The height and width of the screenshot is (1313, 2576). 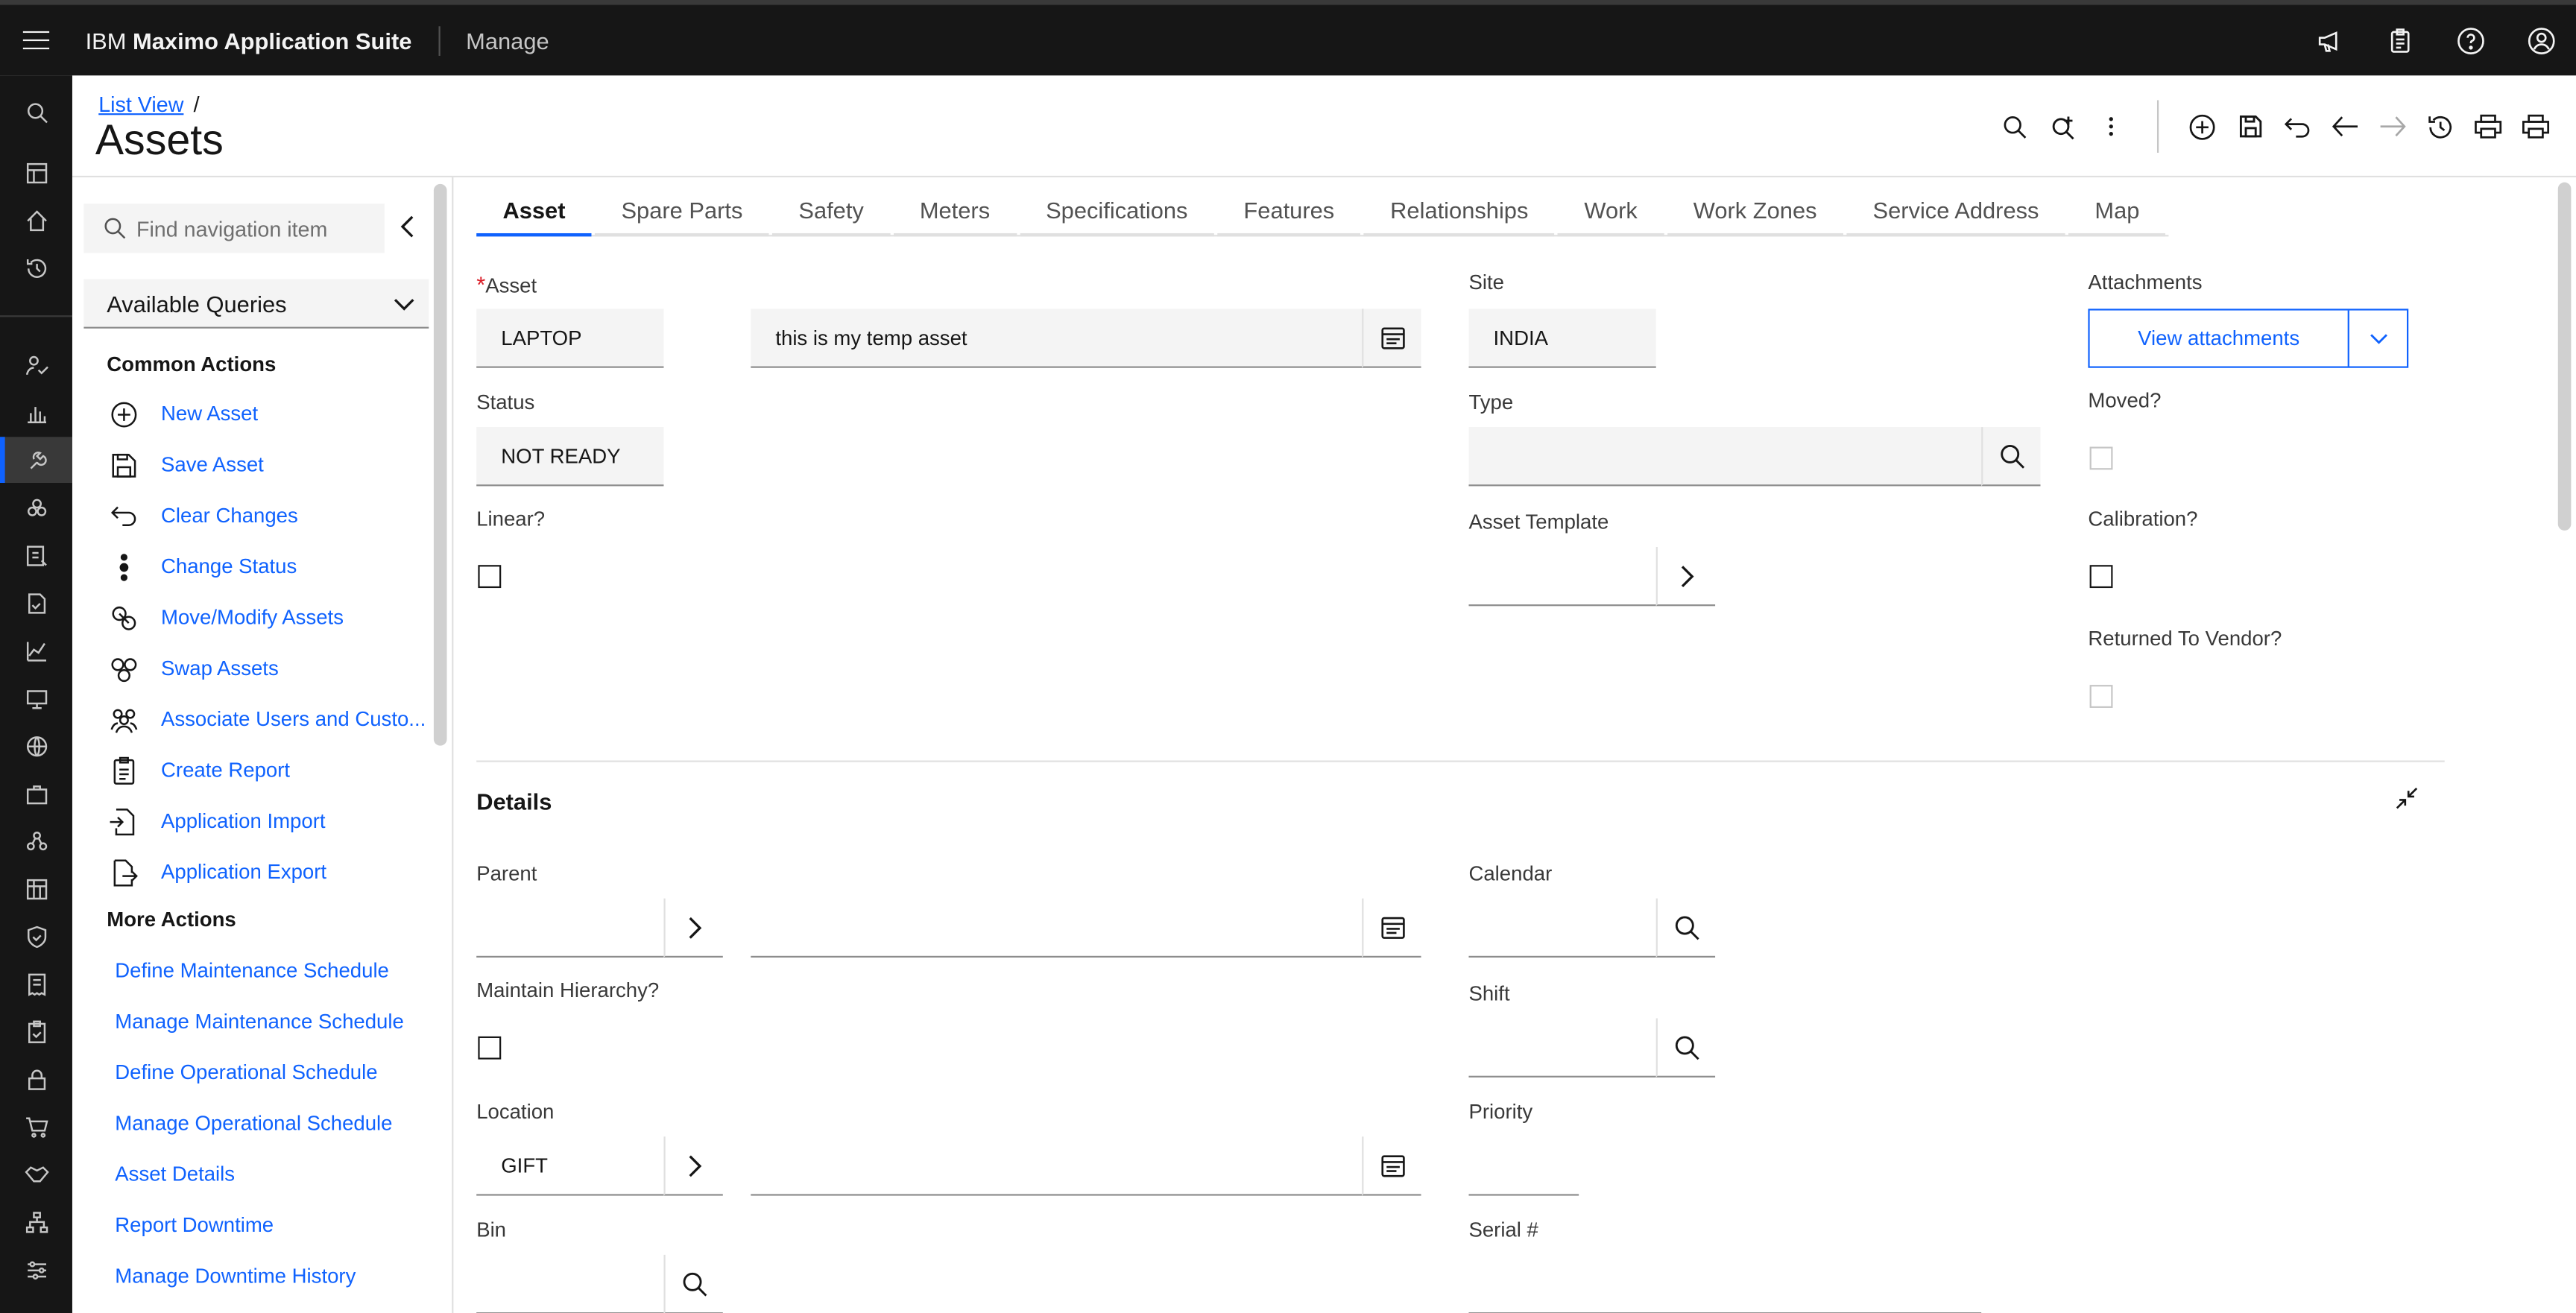 What do you see at coordinates (2440, 127) in the screenshot?
I see `history-icon` at bounding box center [2440, 127].